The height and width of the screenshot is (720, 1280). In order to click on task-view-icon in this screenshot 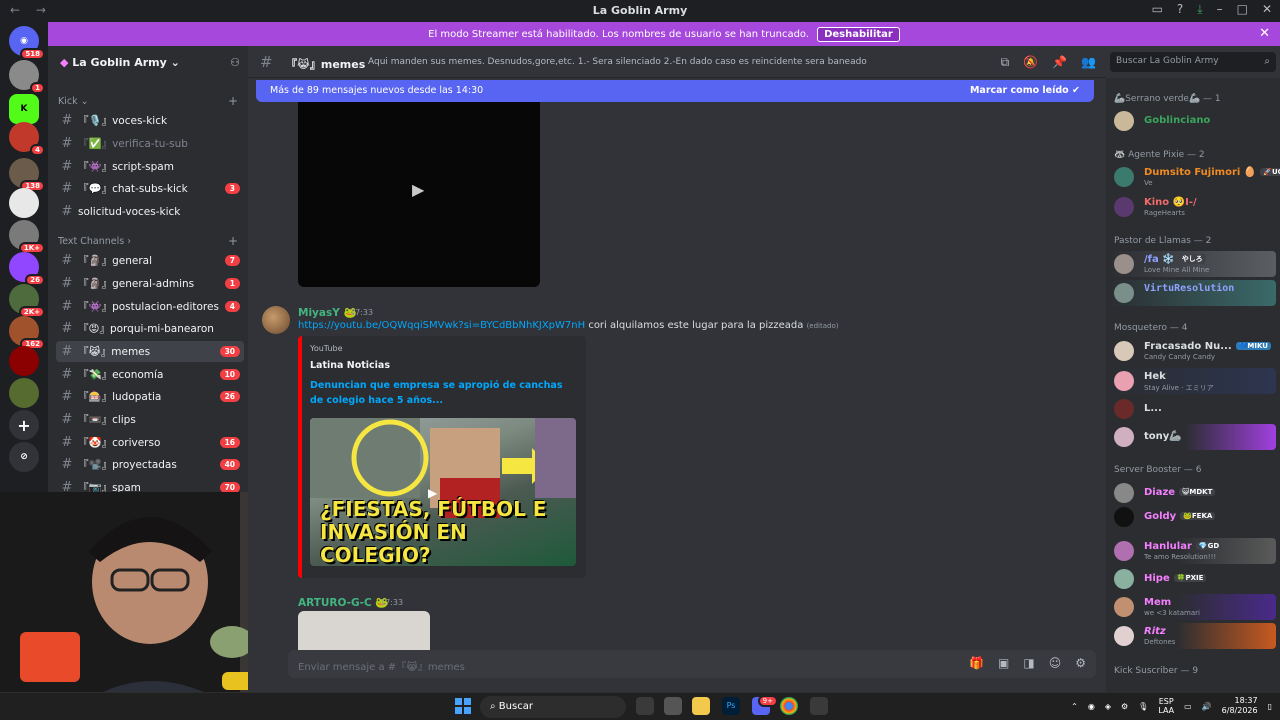, I will do `click(645, 706)`.